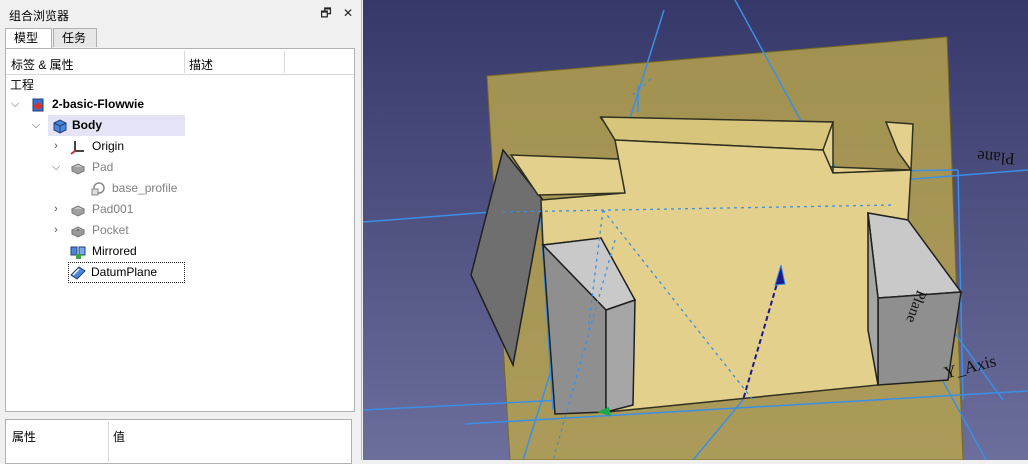  What do you see at coordinates (106, 146) in the screenshot?
I see `tree-item-origin: › Origin` at bounding box center [106, 146].